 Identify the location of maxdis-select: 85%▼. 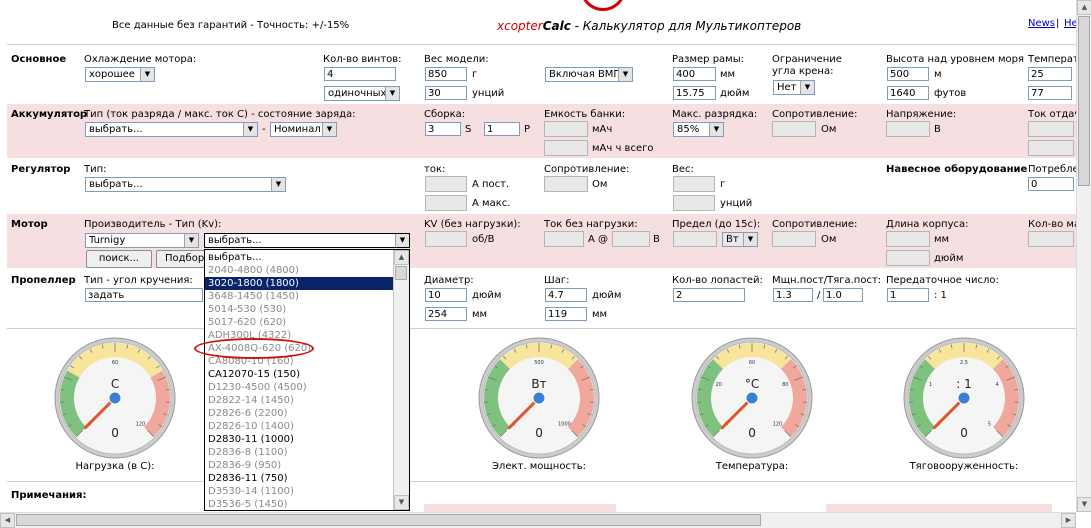
(698, 129).